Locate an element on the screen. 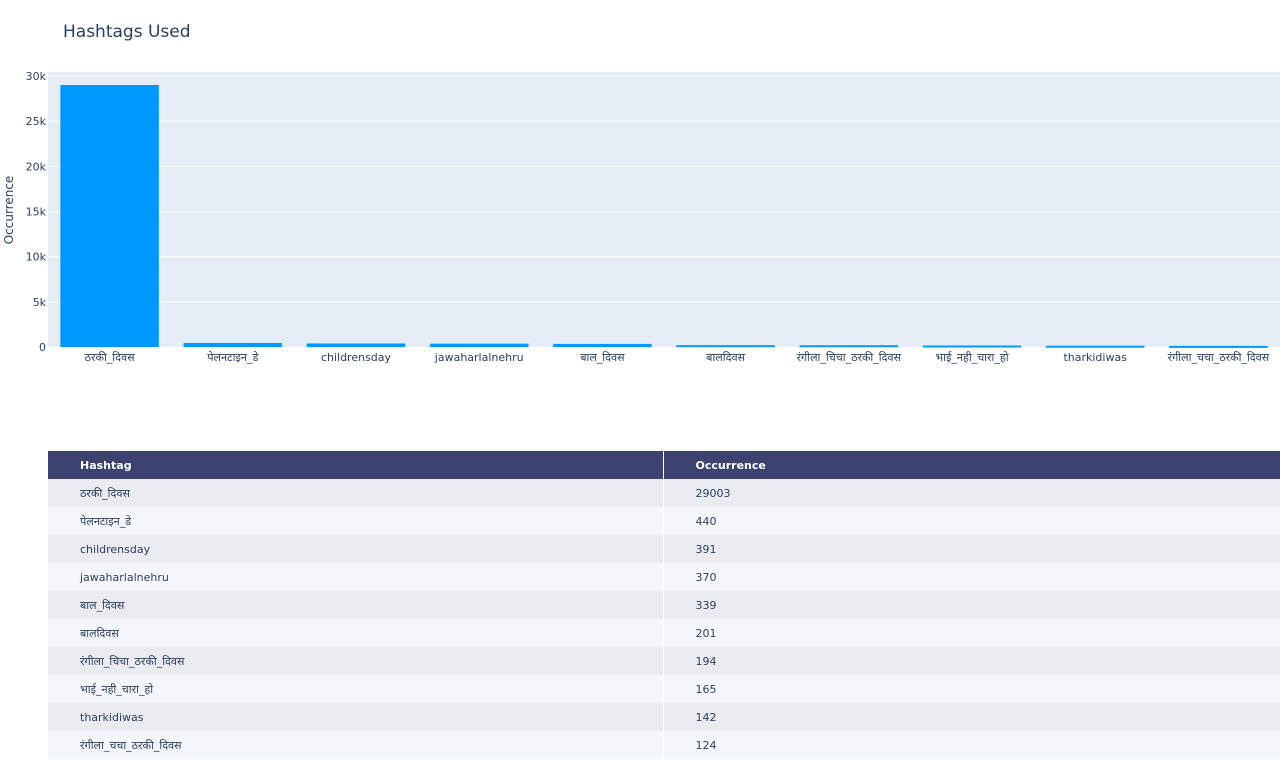 The image size is (1280, 768). x-tick-label: रंगीला_चिचा_ठरकी_दिवस is located at coordinates (849, 357).